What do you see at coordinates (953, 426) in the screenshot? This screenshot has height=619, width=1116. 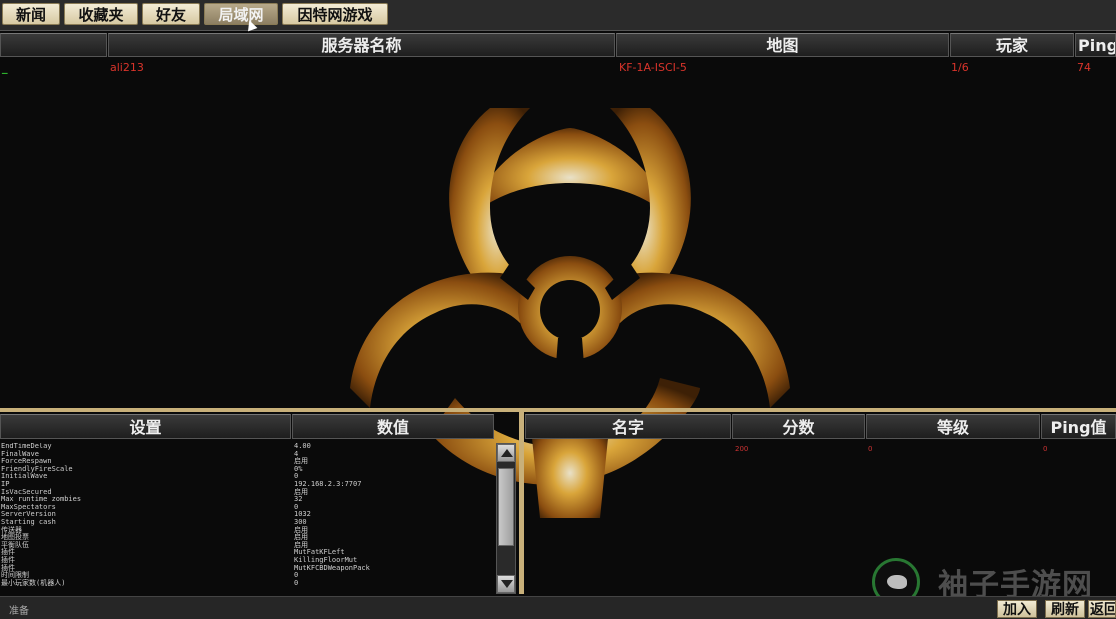 I see `col-header-level: 等级` at bounding box center [953, 426].